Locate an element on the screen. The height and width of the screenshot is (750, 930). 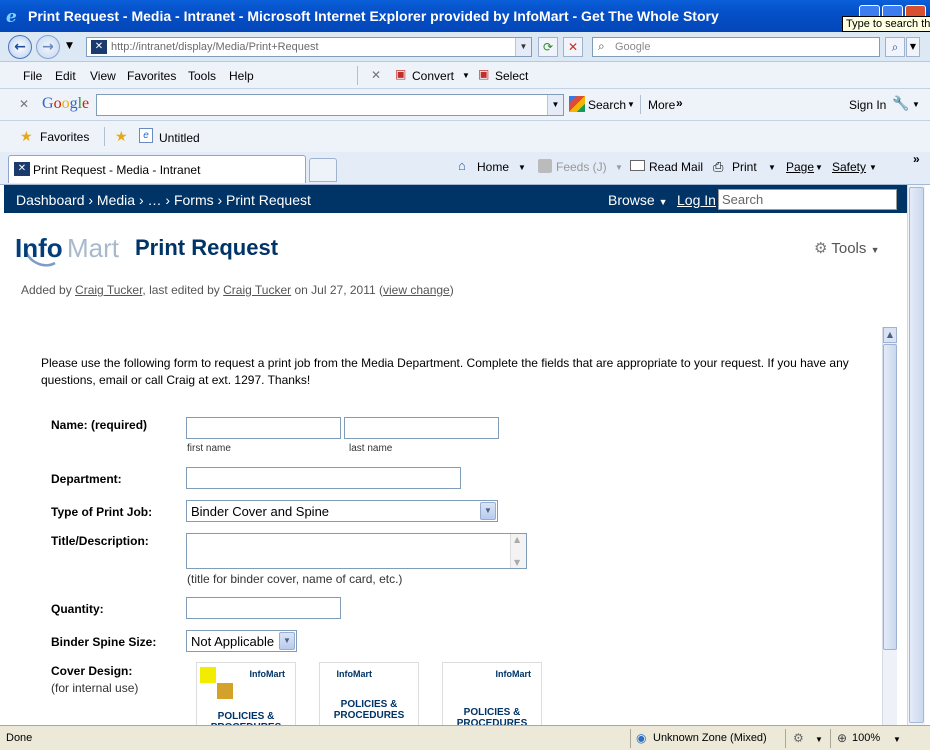
google-history-dropdown-icon: ▼ is located at coordinates (555, 105).